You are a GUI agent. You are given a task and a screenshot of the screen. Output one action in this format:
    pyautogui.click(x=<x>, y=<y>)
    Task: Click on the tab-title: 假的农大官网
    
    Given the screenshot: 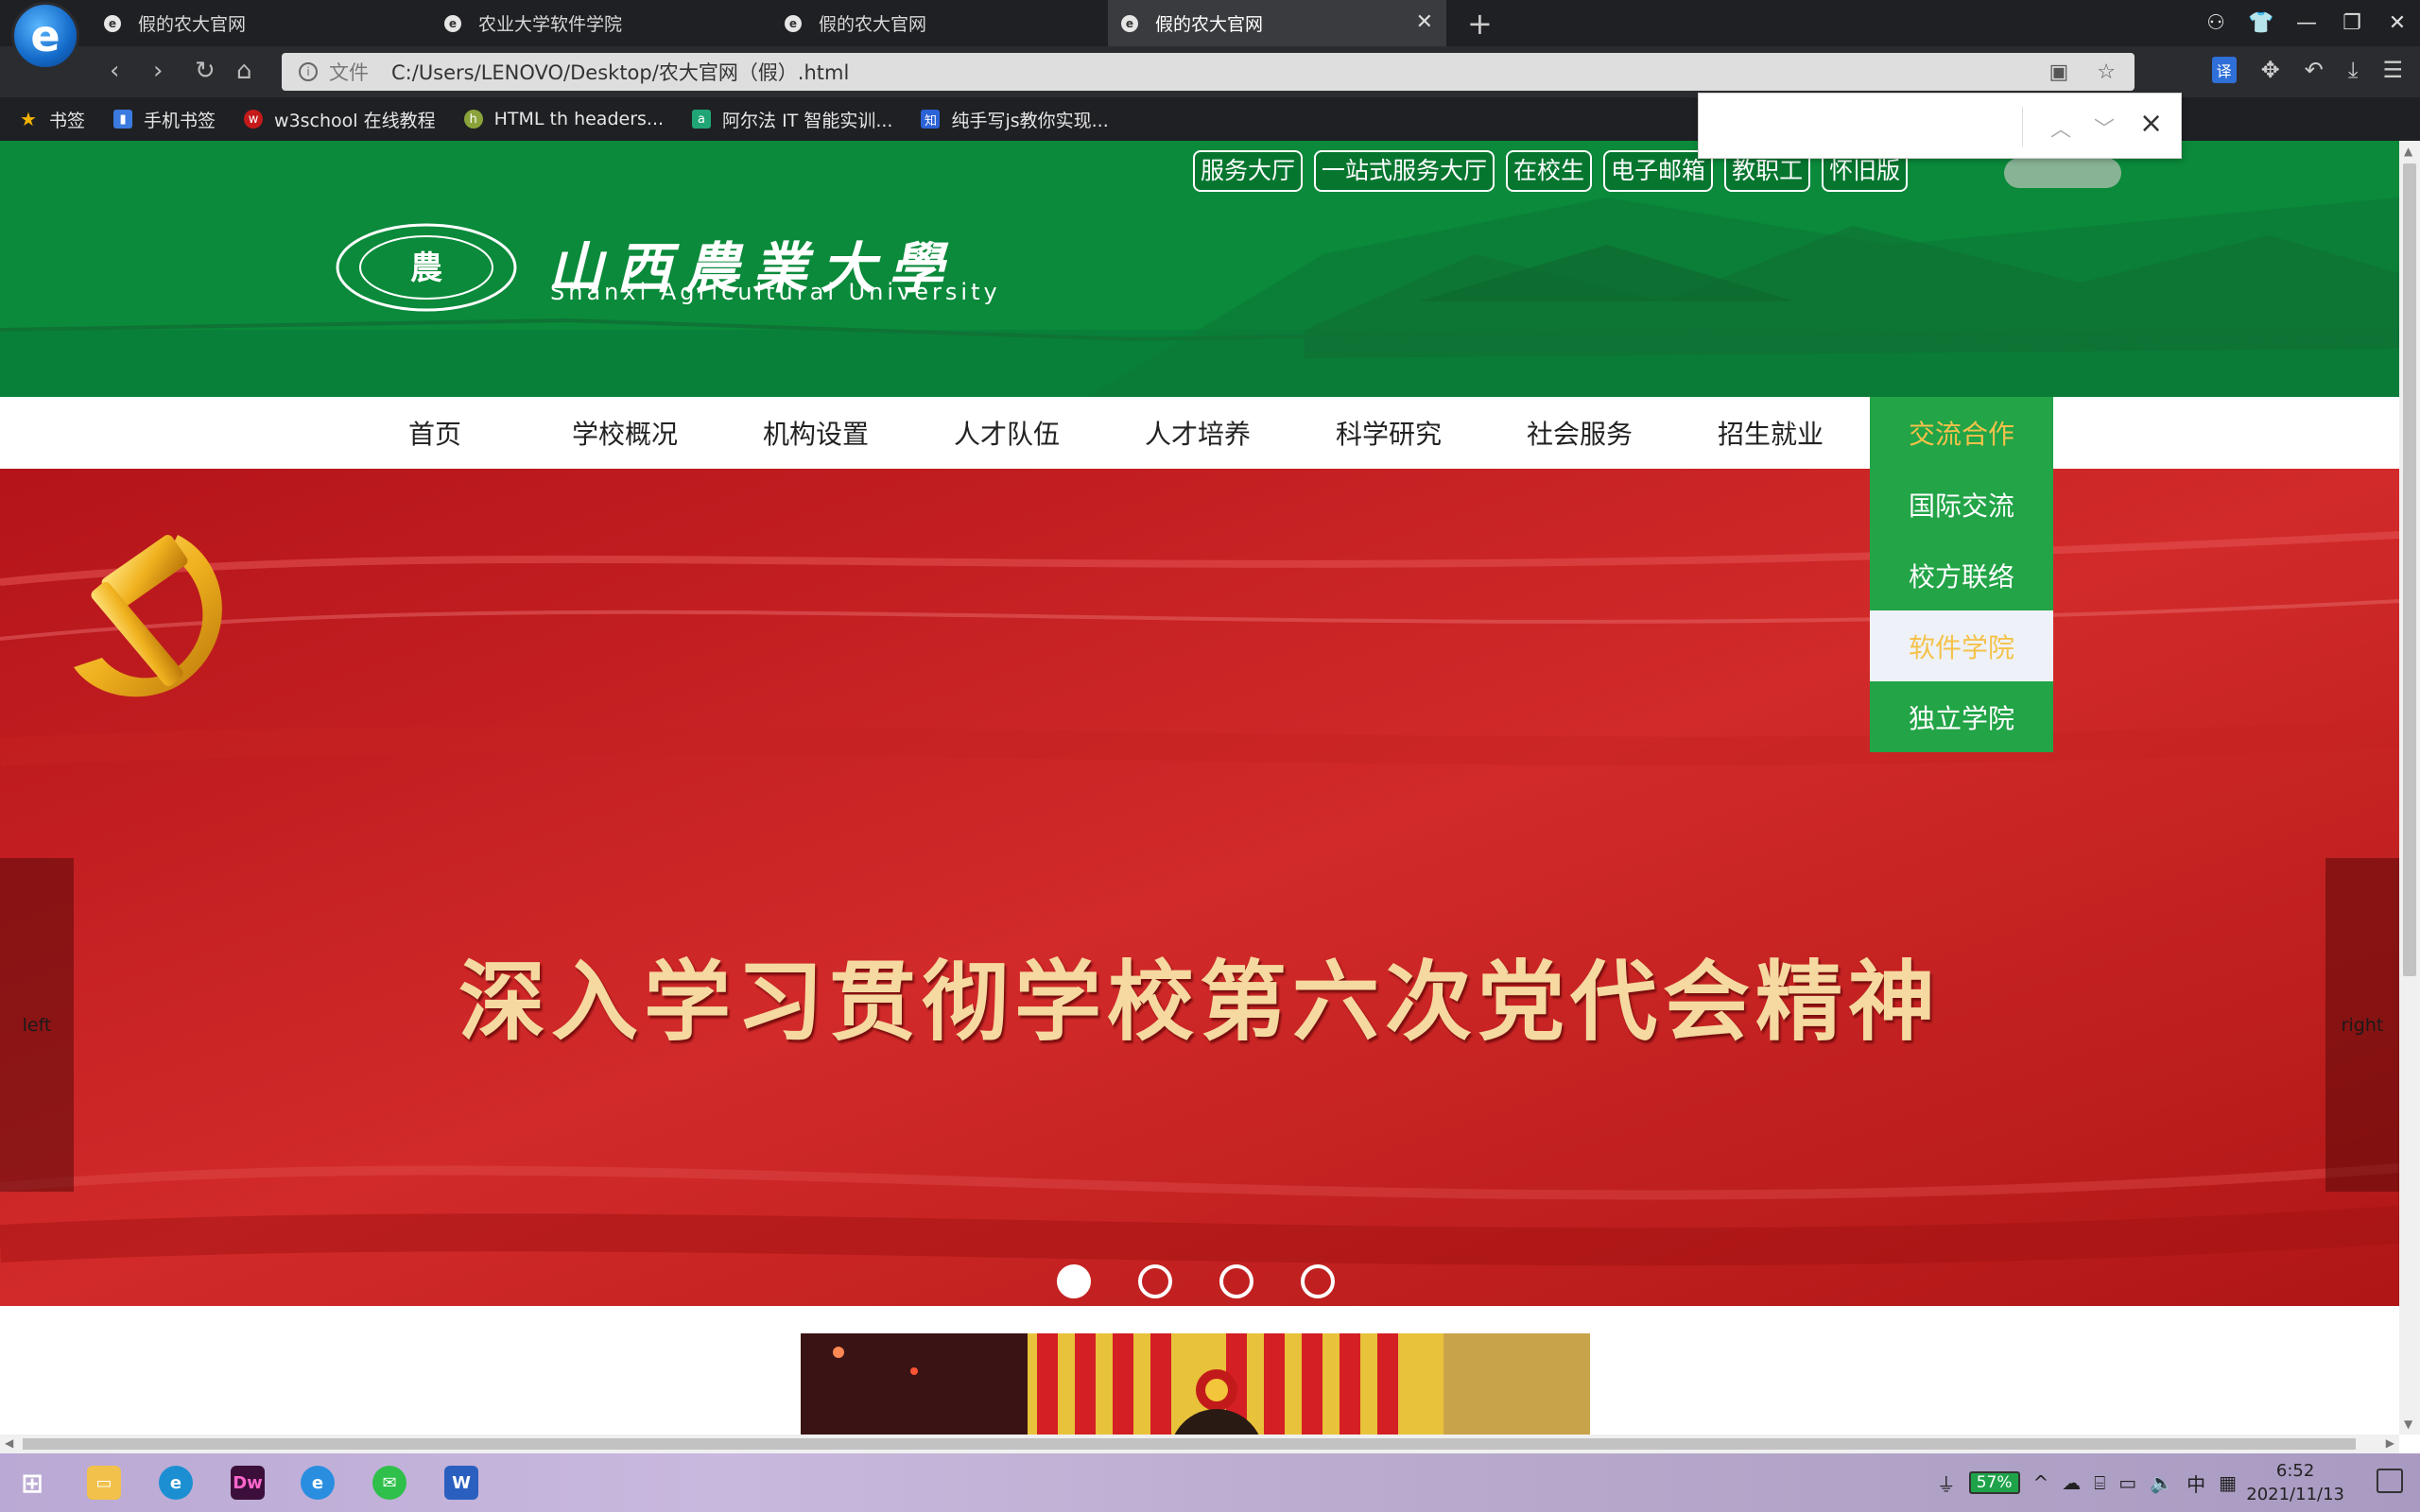 What is the action you would take?
    pyautogui.click(x=1210, y=24)
    